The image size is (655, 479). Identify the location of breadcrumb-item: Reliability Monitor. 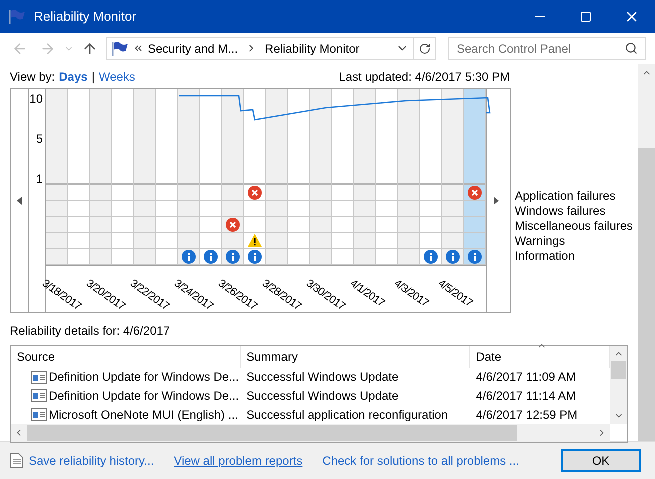
(312, 49).